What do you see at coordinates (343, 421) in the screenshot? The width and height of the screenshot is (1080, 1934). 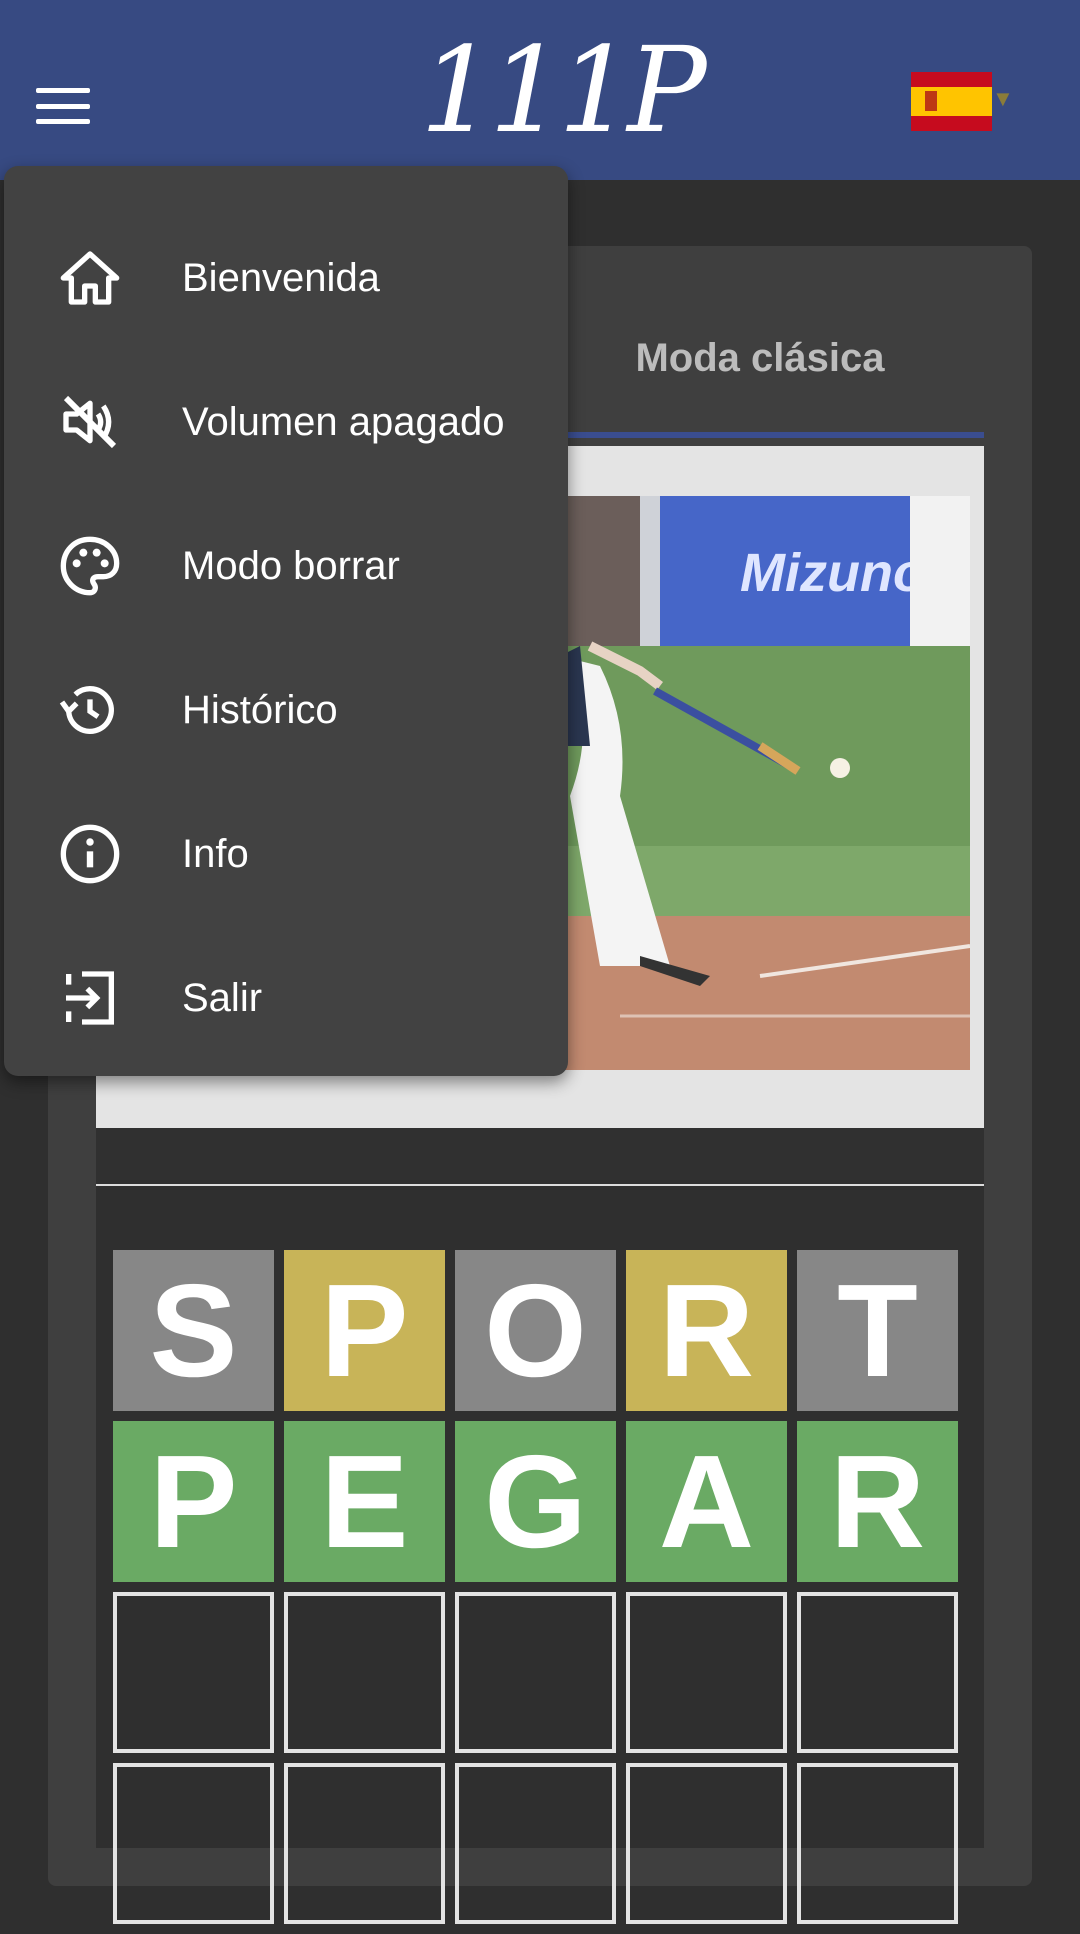 I see `menu-item-label: Volumen apagado` at bounding box center [343, 421].